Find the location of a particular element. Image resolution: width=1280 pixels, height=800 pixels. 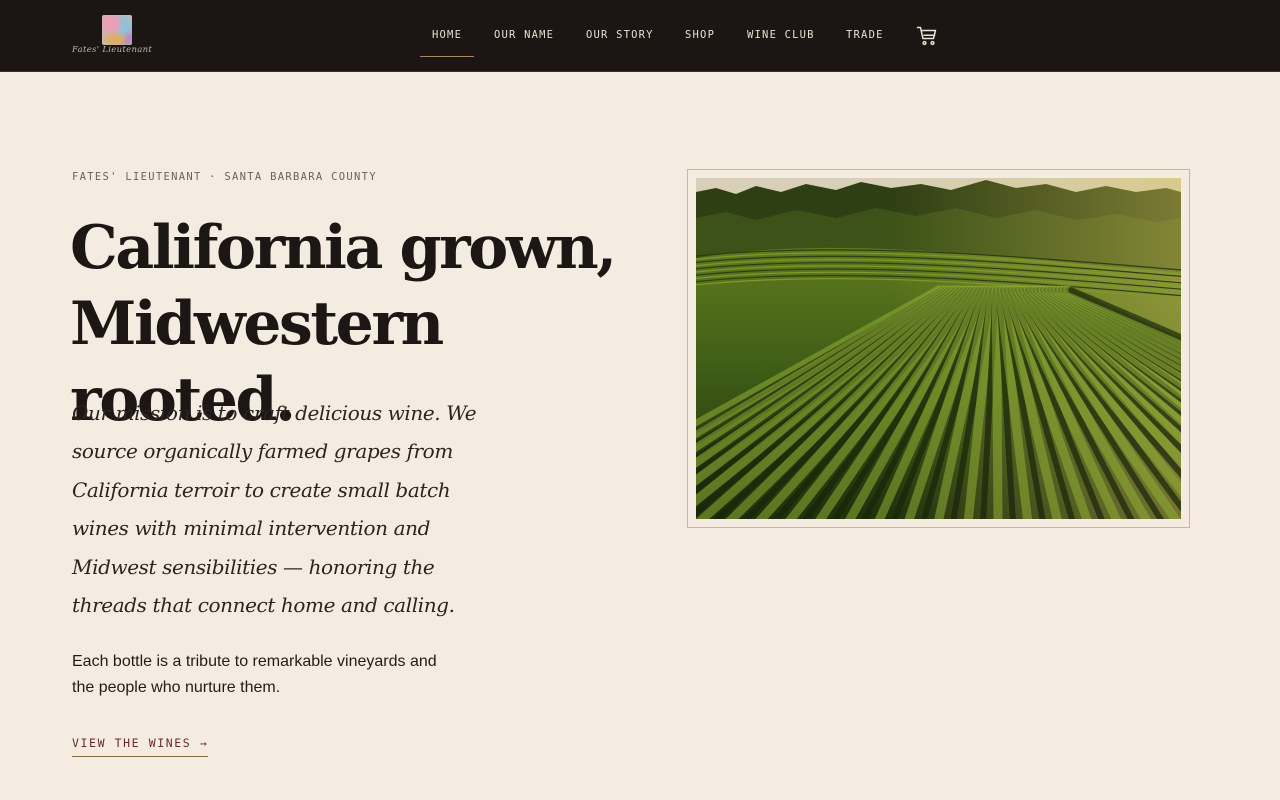

headline-line-1: California grown, is located at coordinates (343, 248).